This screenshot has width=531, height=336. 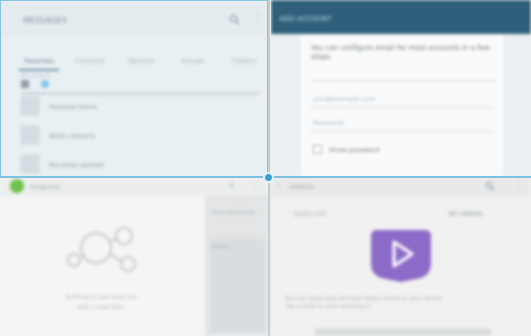 What do you see at coordinates (278, 185) in the screenshot?
I see `back-icon: ‹` at bounding box center [278, 185].